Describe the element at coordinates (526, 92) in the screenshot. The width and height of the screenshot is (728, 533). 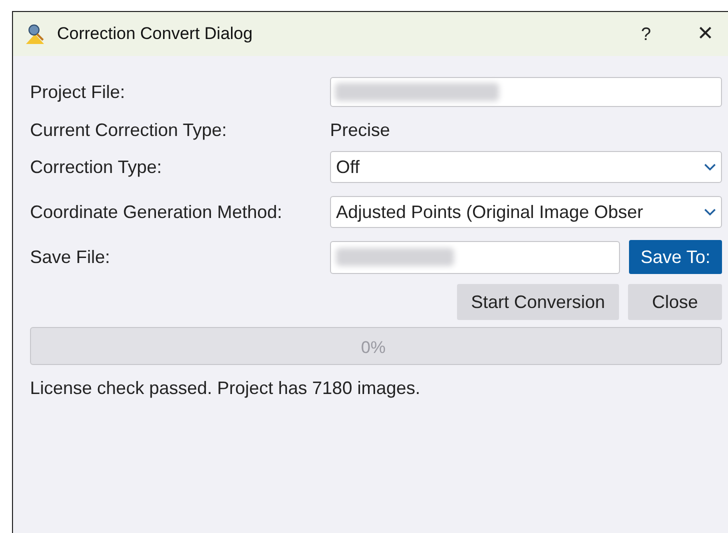
I see `project-file-field` at that location.